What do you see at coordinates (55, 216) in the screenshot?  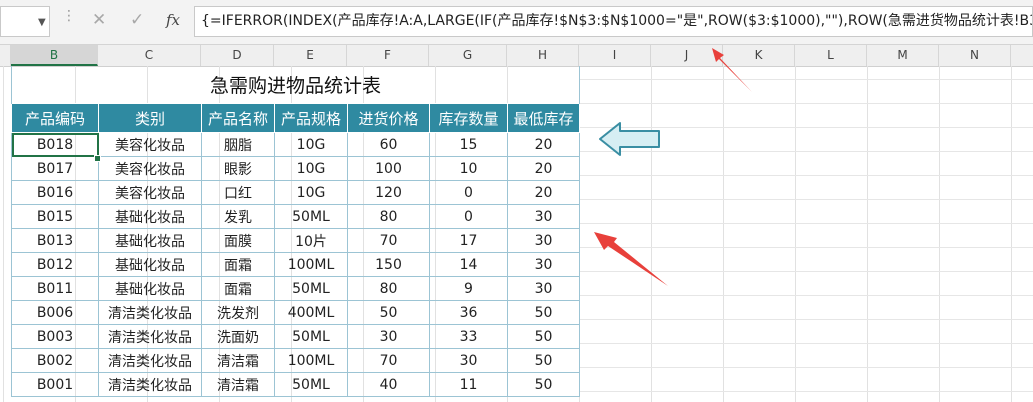 I see `table-cell: B015` at bounding box center [55, 216].